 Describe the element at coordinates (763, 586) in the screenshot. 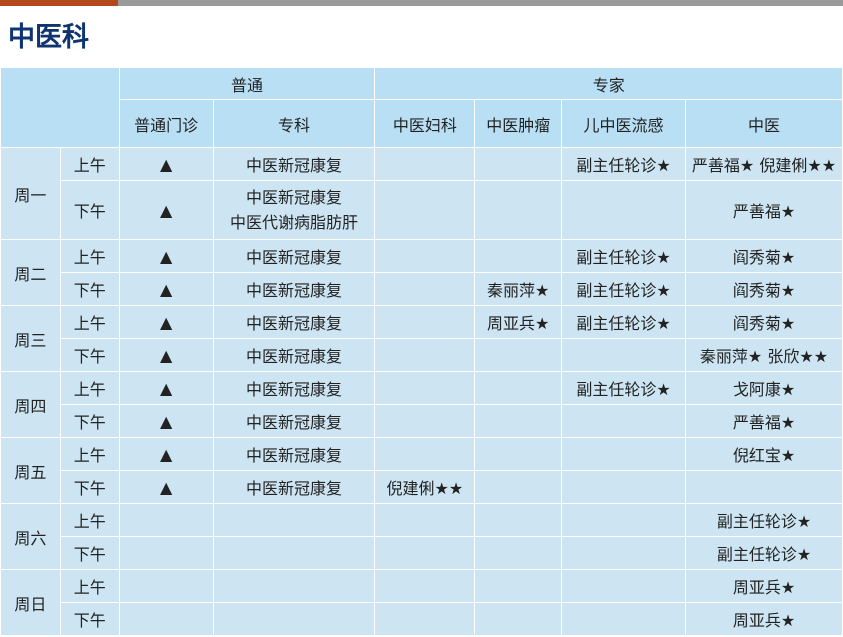

I see `cell-zhongyi: 周亚兵★` at that location.